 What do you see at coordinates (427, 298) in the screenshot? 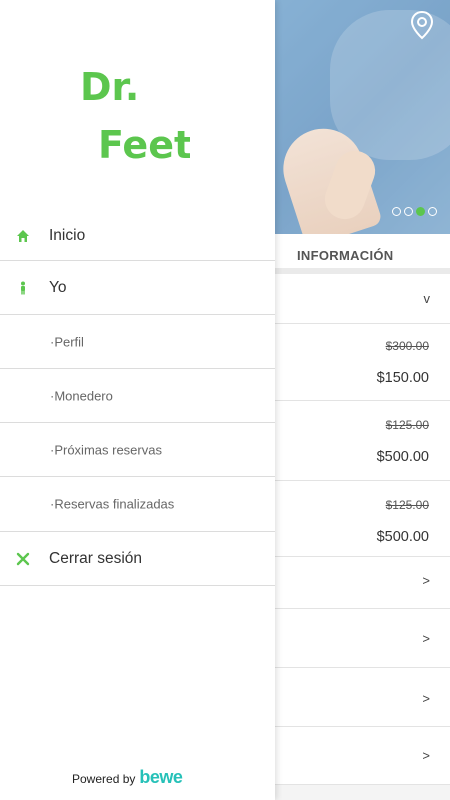
I see `chevron-down-icon: v` at bounding box center [427, 298].